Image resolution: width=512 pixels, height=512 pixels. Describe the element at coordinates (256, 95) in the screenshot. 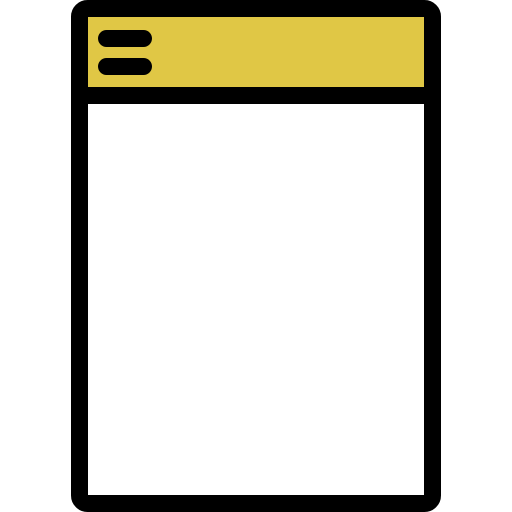

I see `window-header-divider` at that location.